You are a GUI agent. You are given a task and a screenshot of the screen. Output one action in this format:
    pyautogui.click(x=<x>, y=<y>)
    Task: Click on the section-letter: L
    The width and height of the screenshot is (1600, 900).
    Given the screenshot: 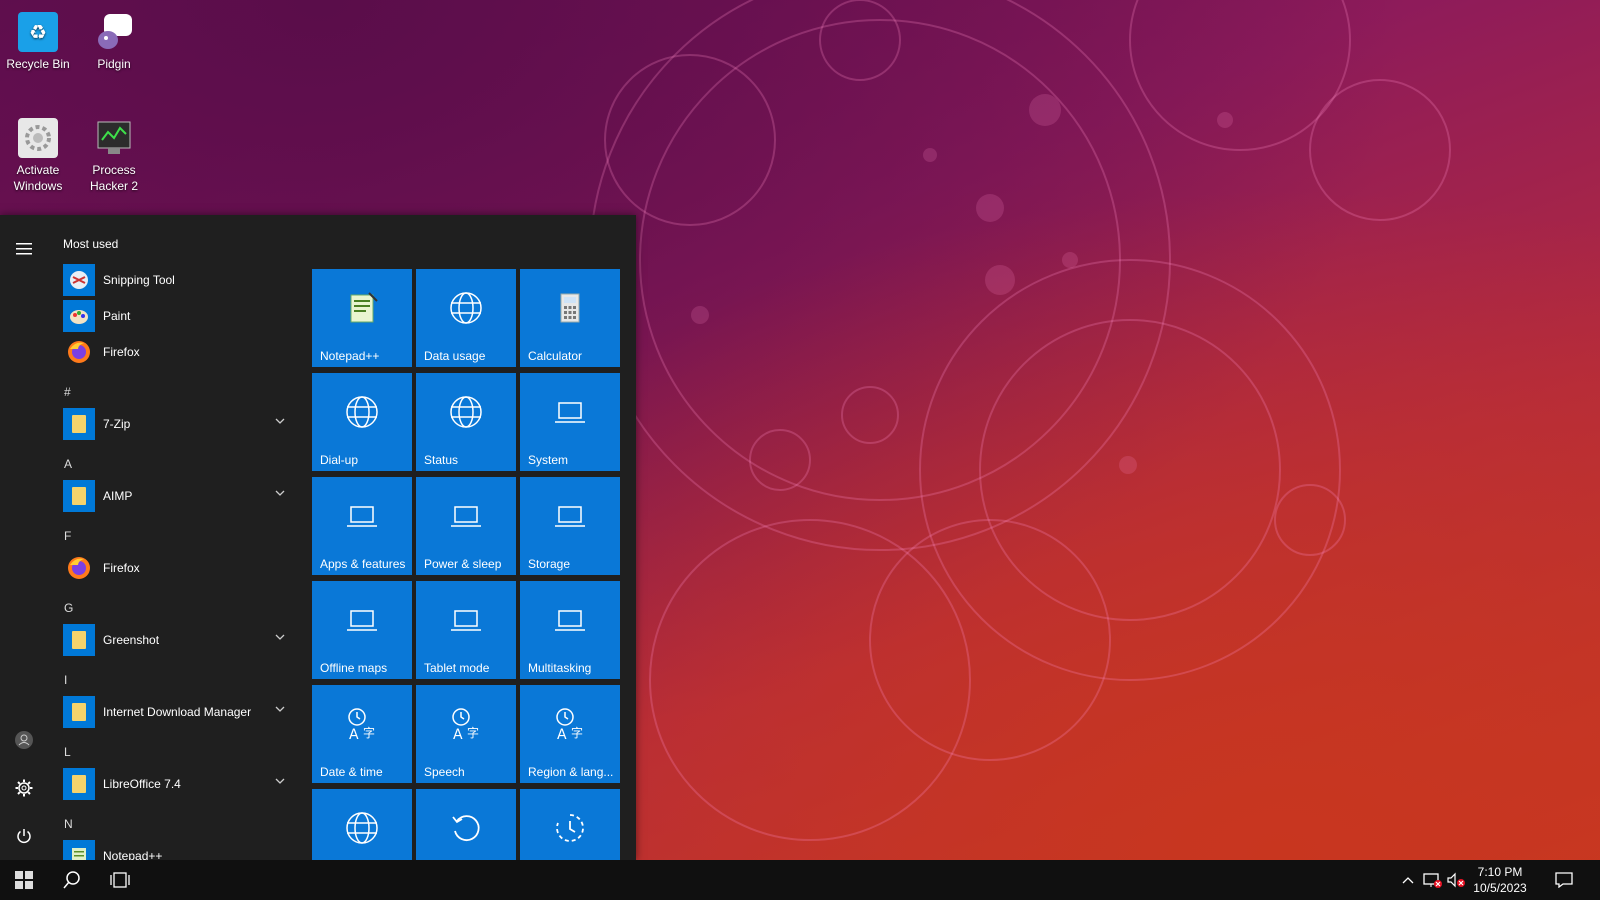 What is the action you would take?
    pyautogui.click(x=67, y=752)
    